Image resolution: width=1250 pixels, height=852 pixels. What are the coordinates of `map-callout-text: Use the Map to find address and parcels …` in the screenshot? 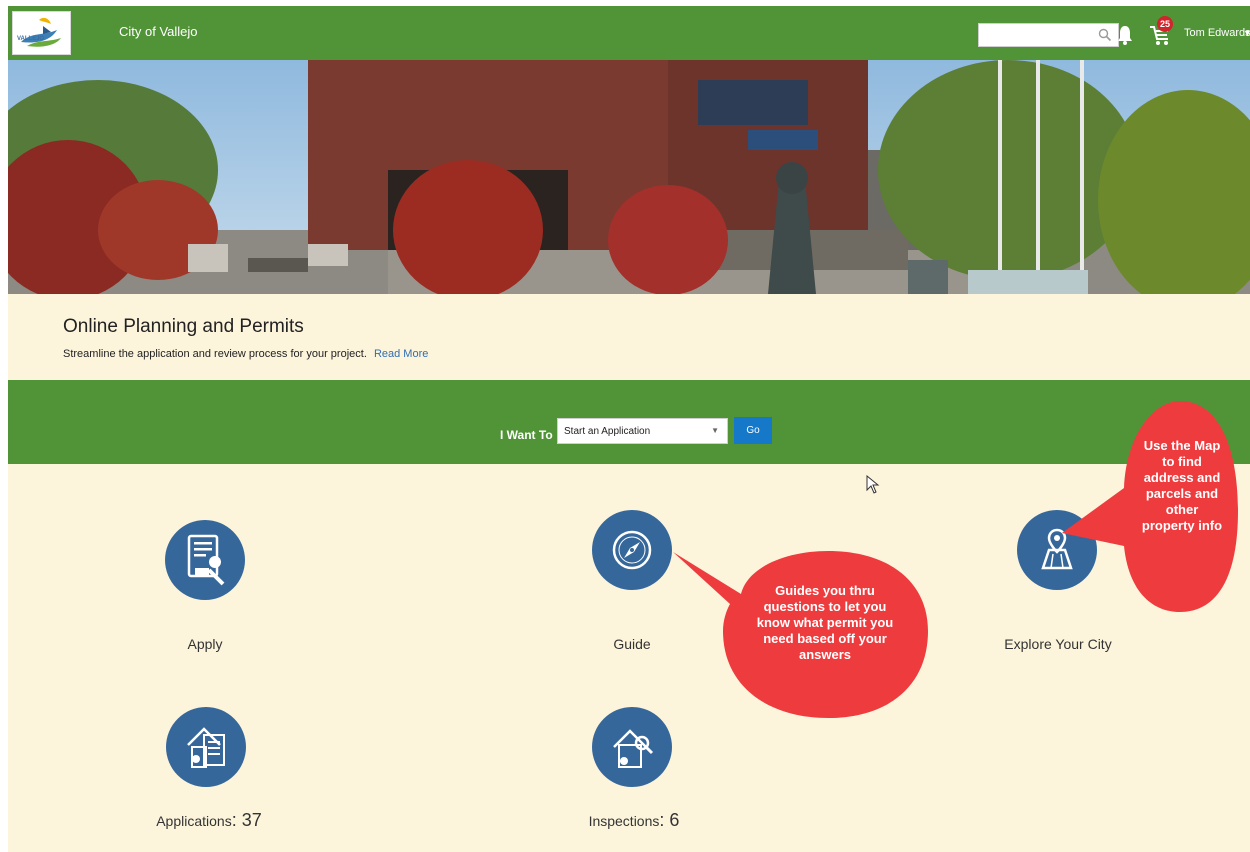 It's located at (1182, 485).